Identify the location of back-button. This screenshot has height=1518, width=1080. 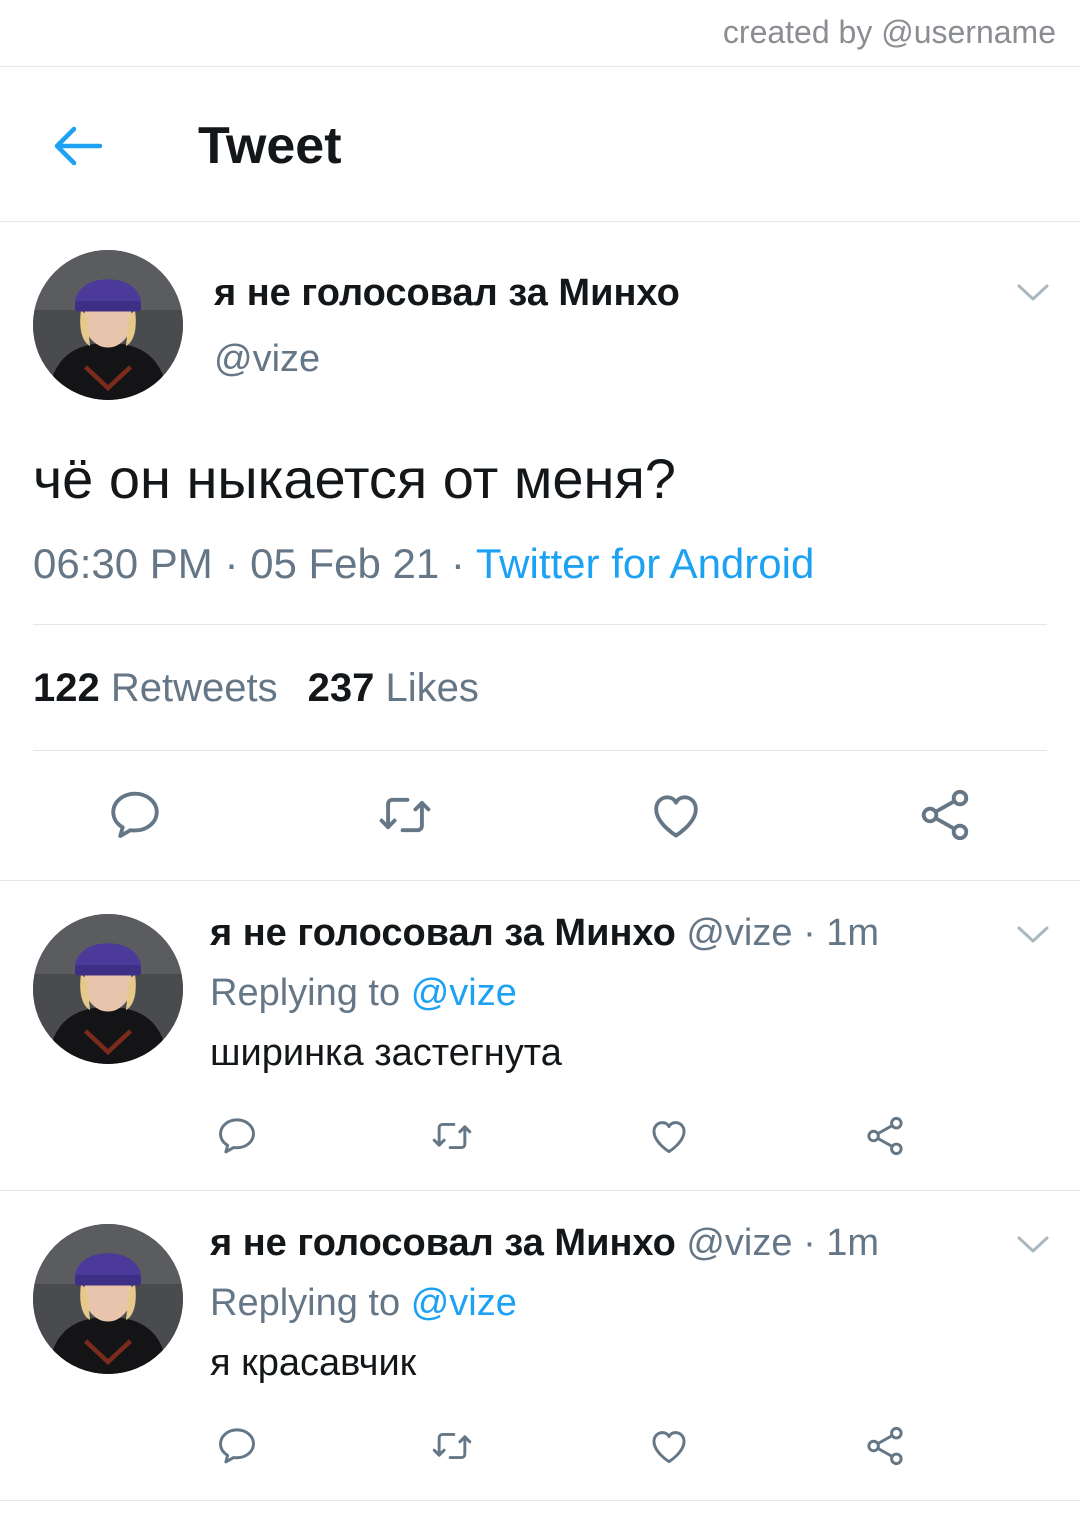
(78, 146).